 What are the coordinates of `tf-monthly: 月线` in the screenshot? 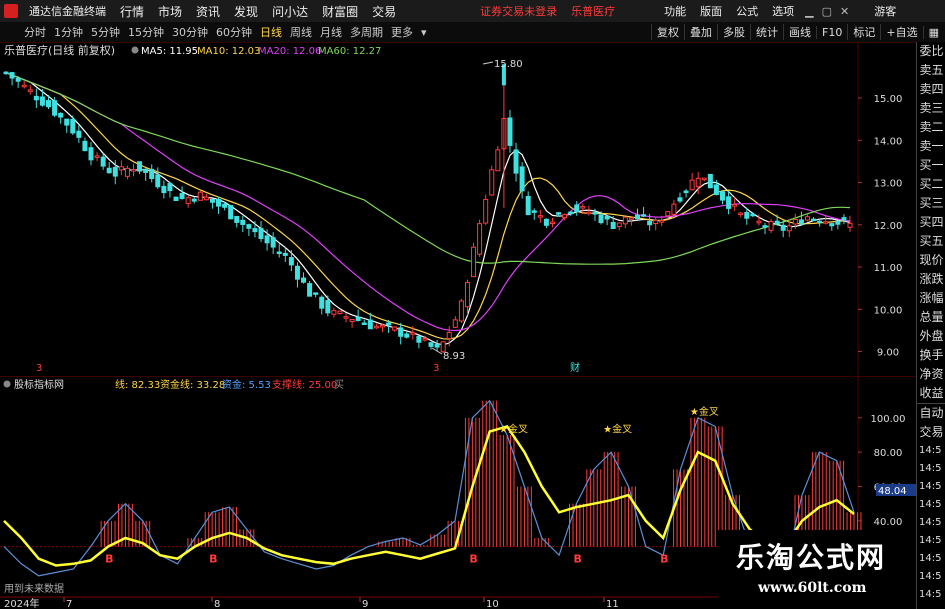 It's located at (331, 32).